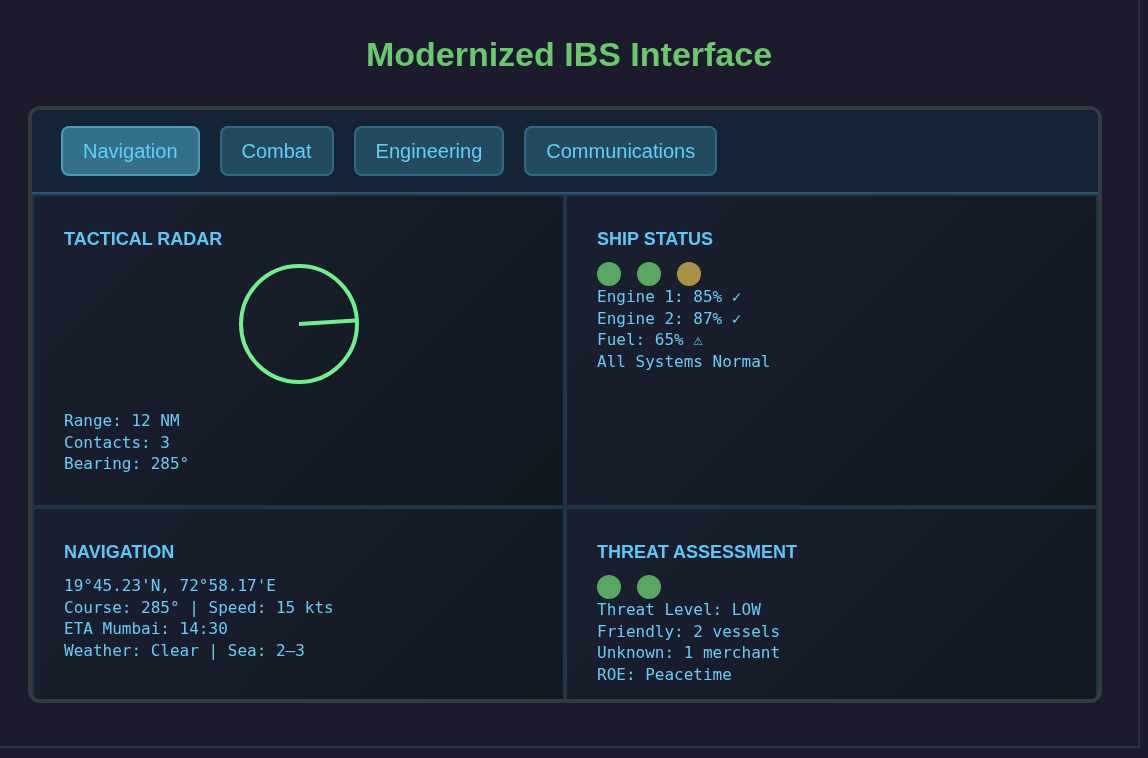 This screenshot has height=758, width=1148. What do you see at coordinates (122, 421) in the screenshot?
I see `readout-text: Range: 12 NM` at bounding box center [122, 421].